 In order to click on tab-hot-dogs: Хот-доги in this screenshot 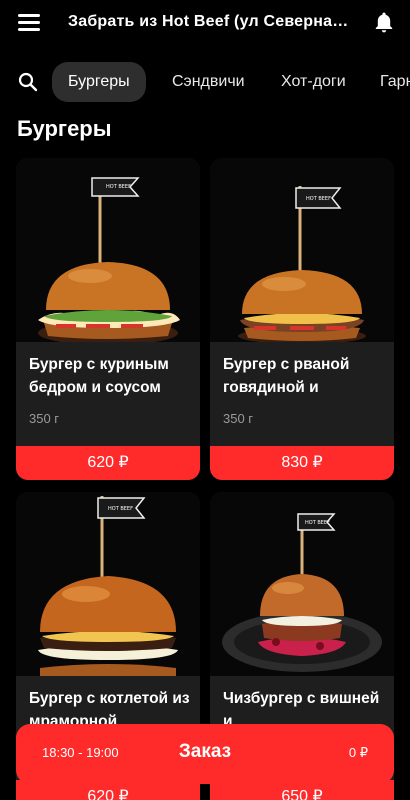, I will do `click(313, 82)`.